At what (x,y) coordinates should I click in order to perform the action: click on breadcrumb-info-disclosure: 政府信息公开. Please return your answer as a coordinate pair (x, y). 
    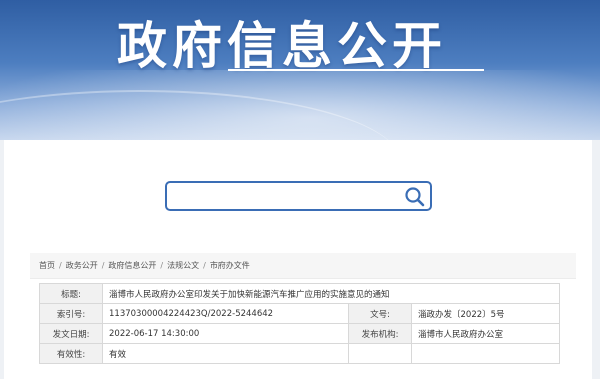
    Looking at the image, I should click on (132, 266).